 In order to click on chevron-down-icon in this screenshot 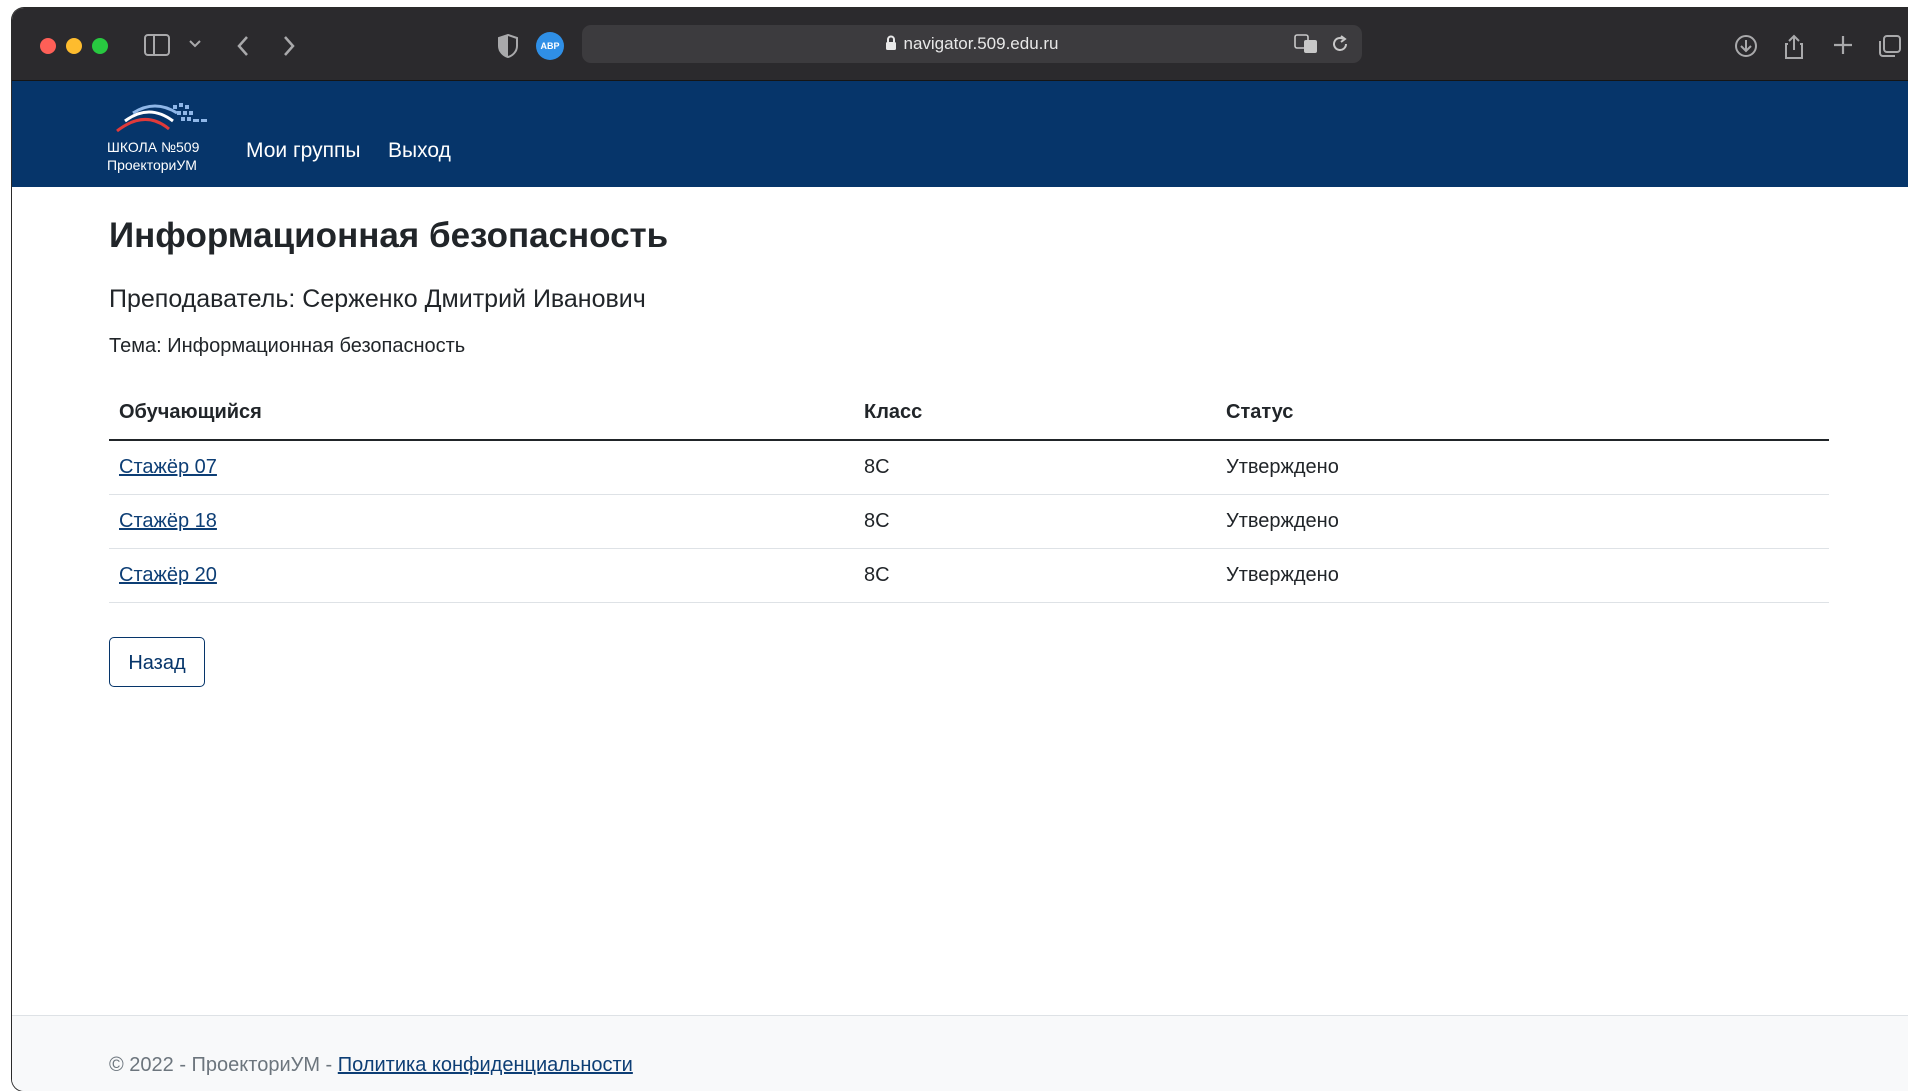, I will do `click(195, 43)`.